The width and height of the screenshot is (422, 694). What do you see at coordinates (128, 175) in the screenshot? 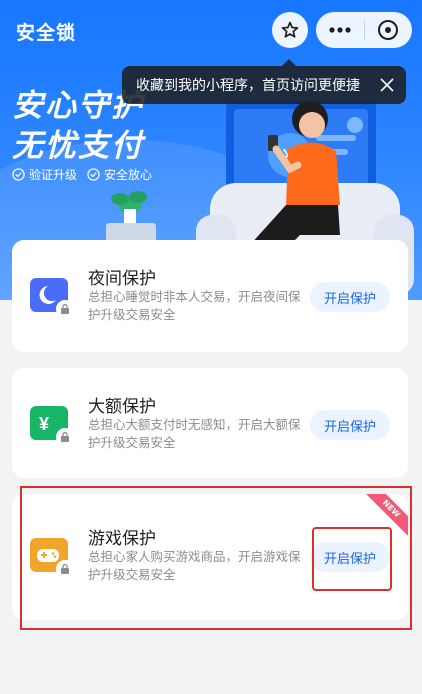
I see `tag-safe-label: 安全放心` at bounding box center [128, 175].